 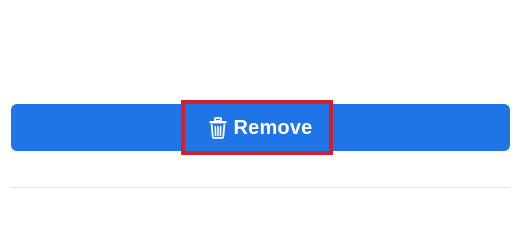 I want to click on trash-icon, so click(x=218, y=128).